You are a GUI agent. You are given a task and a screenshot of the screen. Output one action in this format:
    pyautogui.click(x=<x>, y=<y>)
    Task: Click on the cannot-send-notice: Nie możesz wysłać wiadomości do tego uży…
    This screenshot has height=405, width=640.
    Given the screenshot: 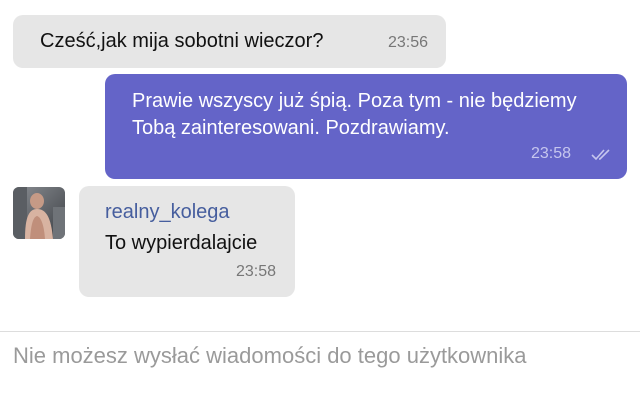 What is the action you would take?
    pyautogui.click(x=270, y=355)
    